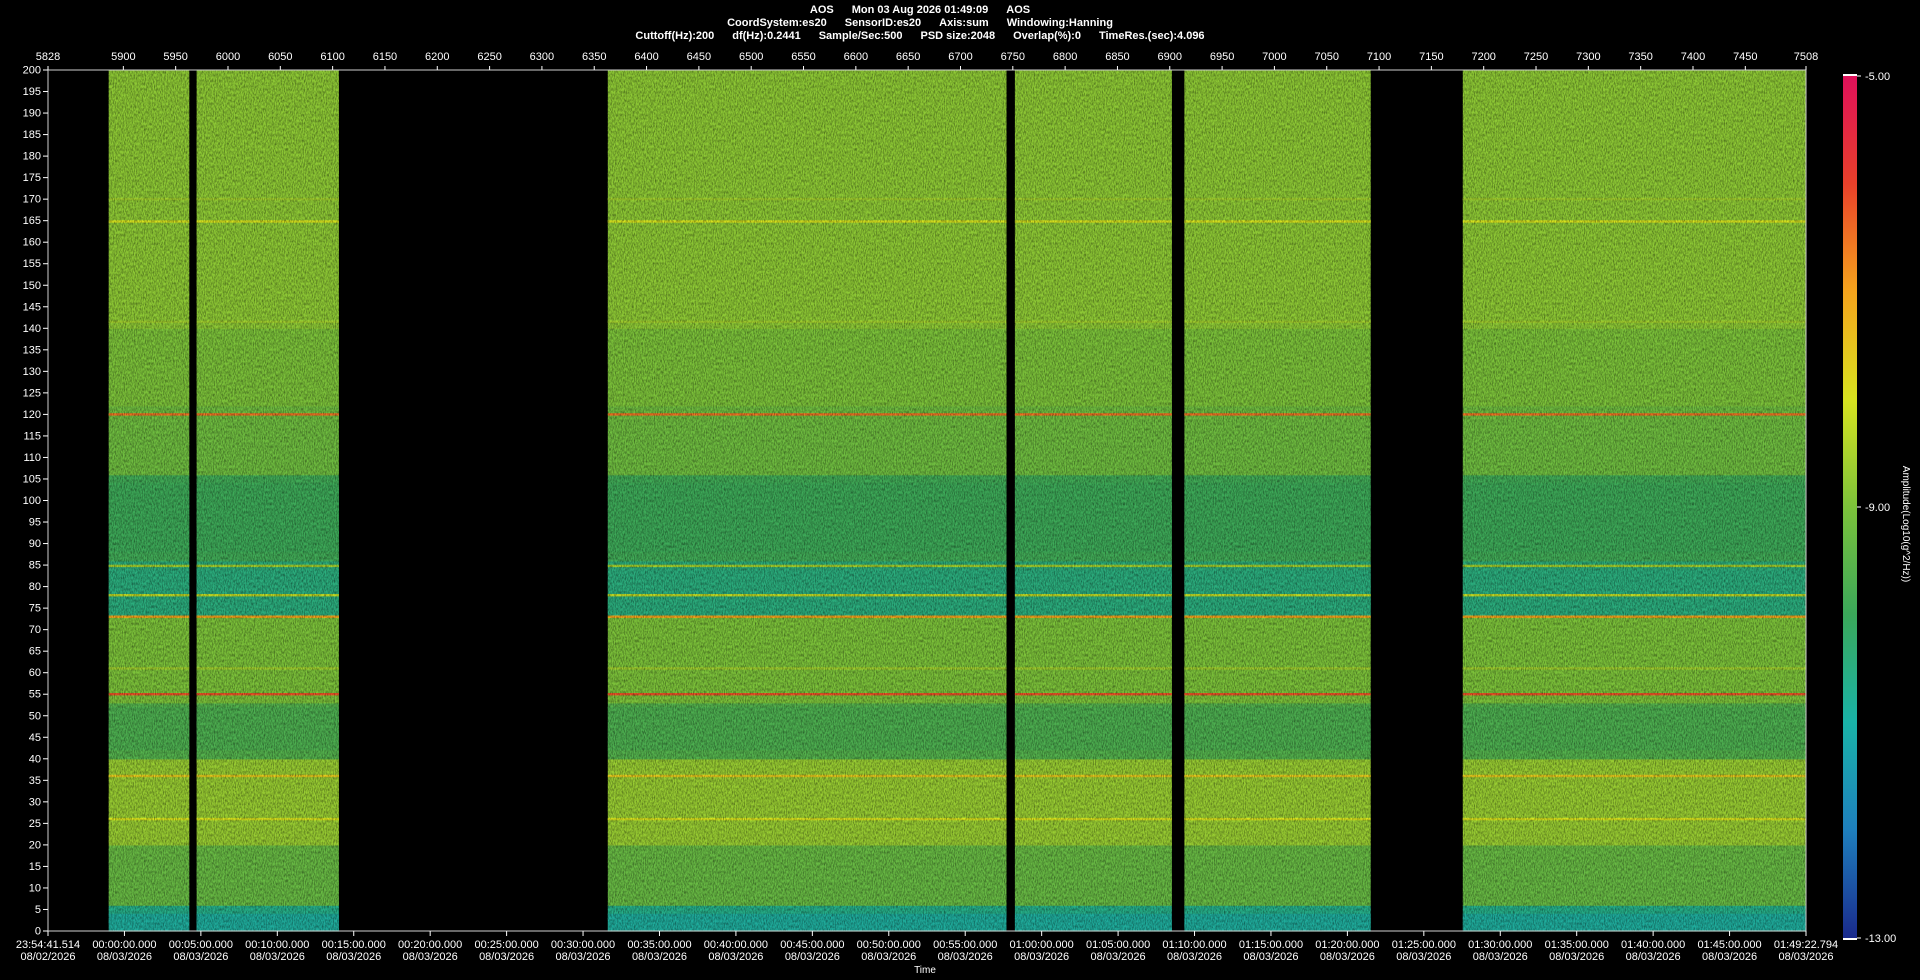 This screenshot has width=1920, height=980. Describe the element at coordinates (1065, 57) in the screenshot. I see `top-tick-label: 6800` at that location.